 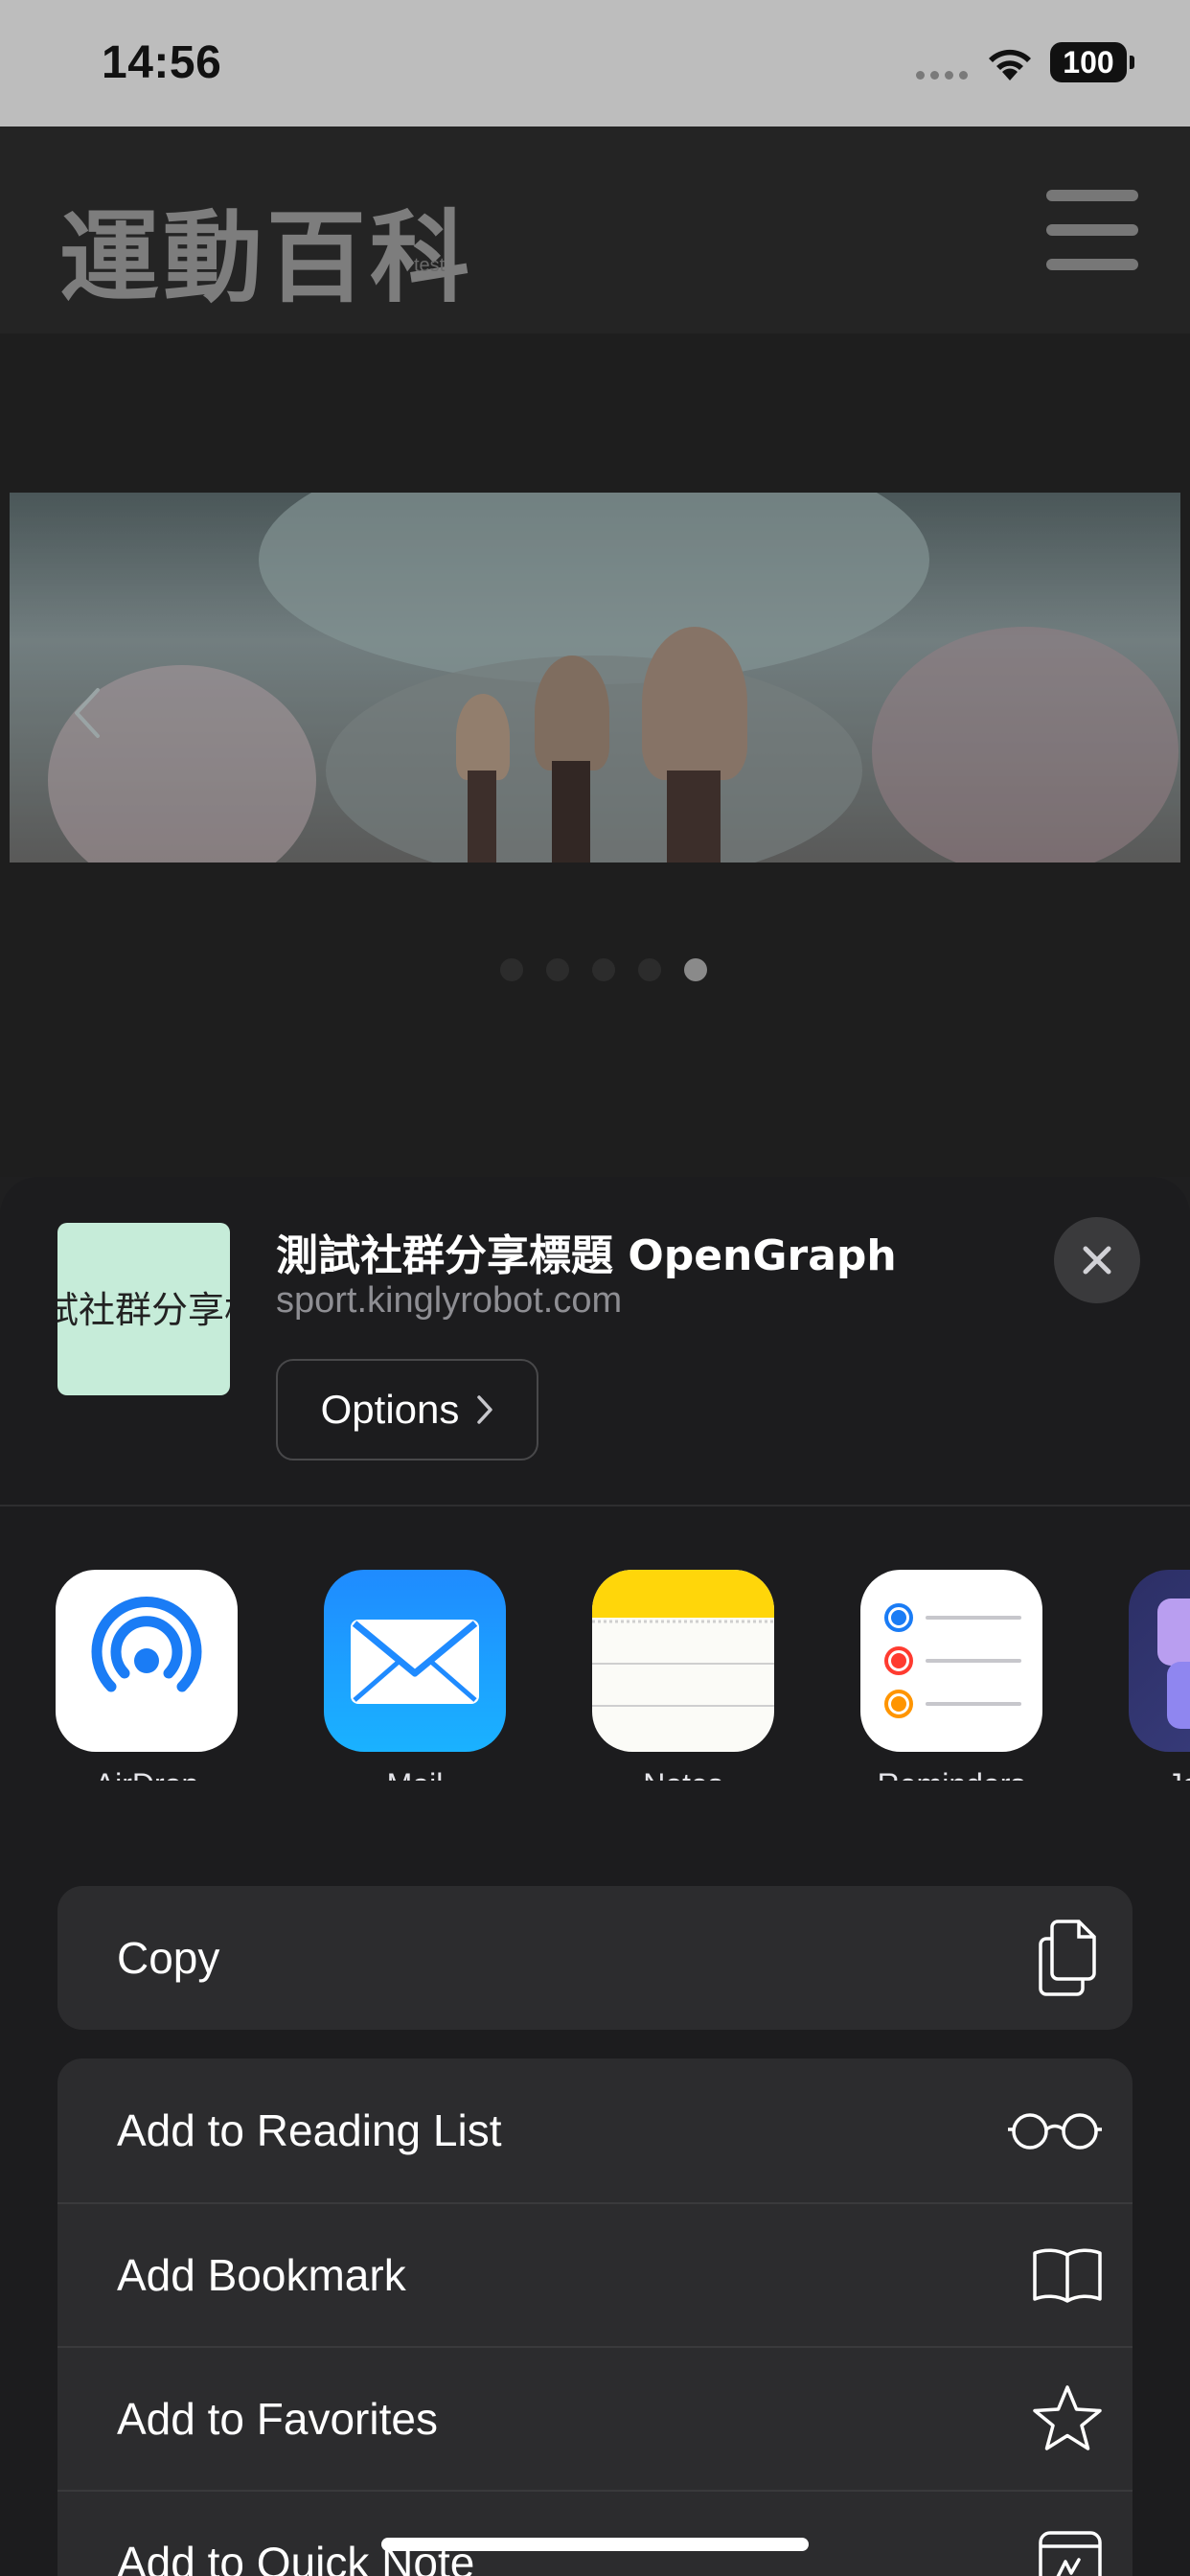 I want to click on add-bookmark-action: Add Bookmark, so click(x=595, y=2274).